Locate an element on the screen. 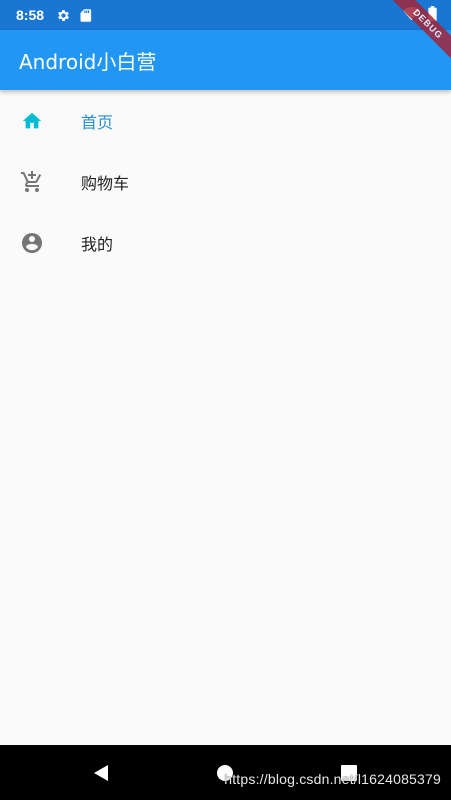  menu-item-profile: 我的 is located at coordinates (225, 242).